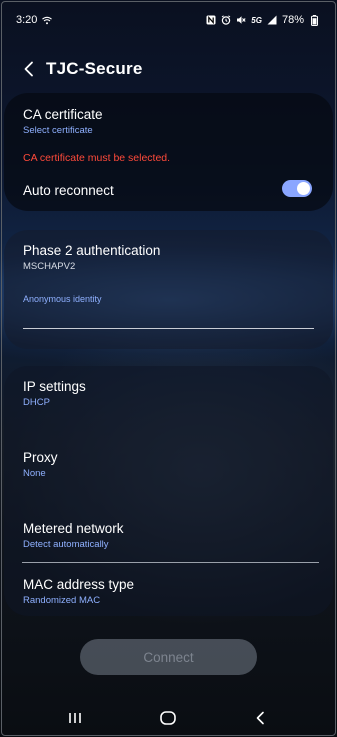  I want to click on page-title: TJC-Secure, so click(94, 68).